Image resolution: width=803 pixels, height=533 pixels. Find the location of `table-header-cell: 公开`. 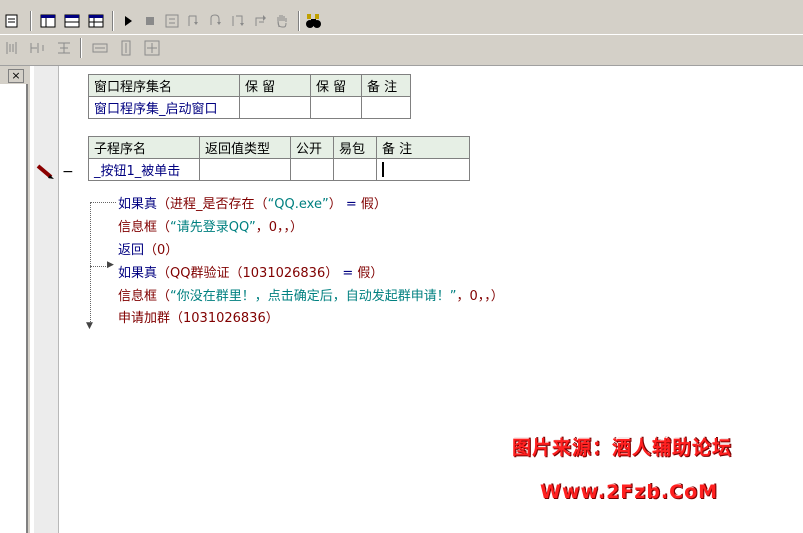

table-header-cell: 公开 is located at coordinates (312, 147).